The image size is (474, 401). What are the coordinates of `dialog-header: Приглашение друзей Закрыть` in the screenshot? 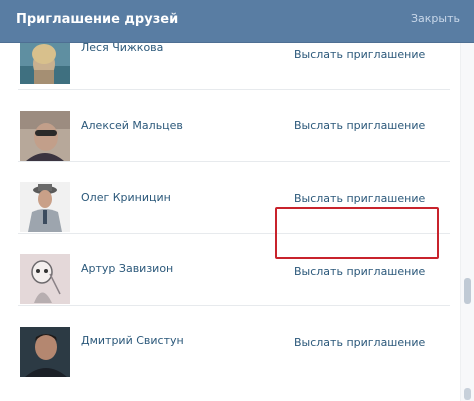 It's located at (237, 21).